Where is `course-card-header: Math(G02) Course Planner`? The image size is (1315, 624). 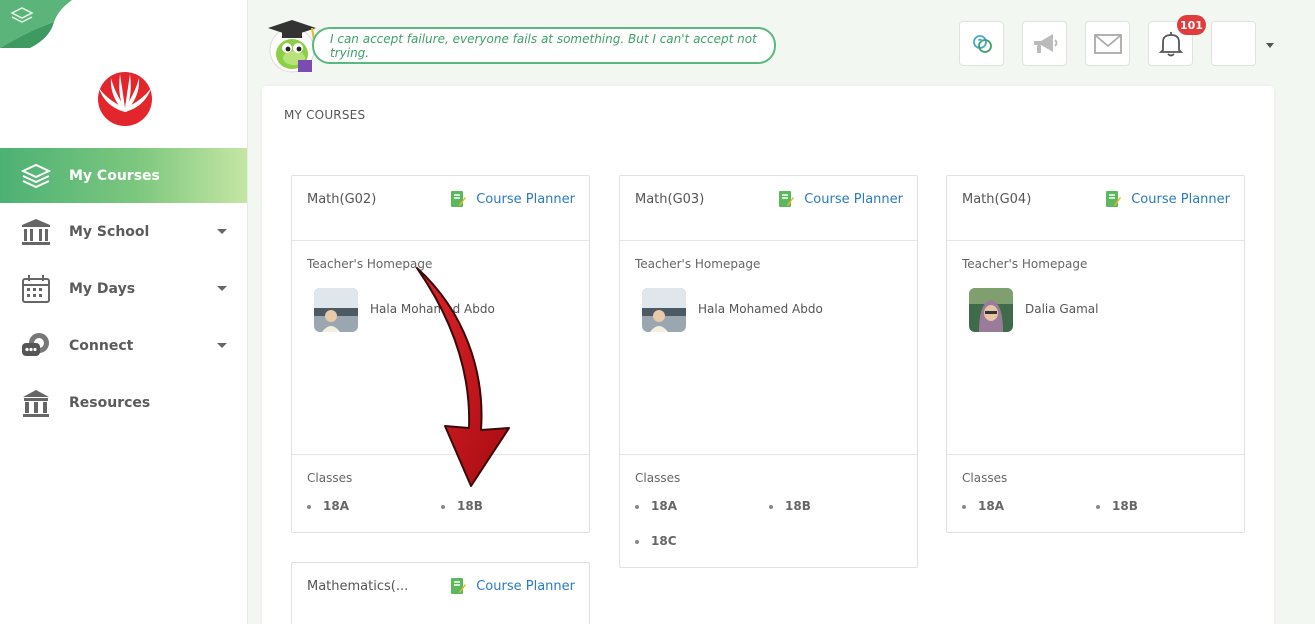 course-card-header: Math(G02) Course Planner is located at coordinates (440, 208).